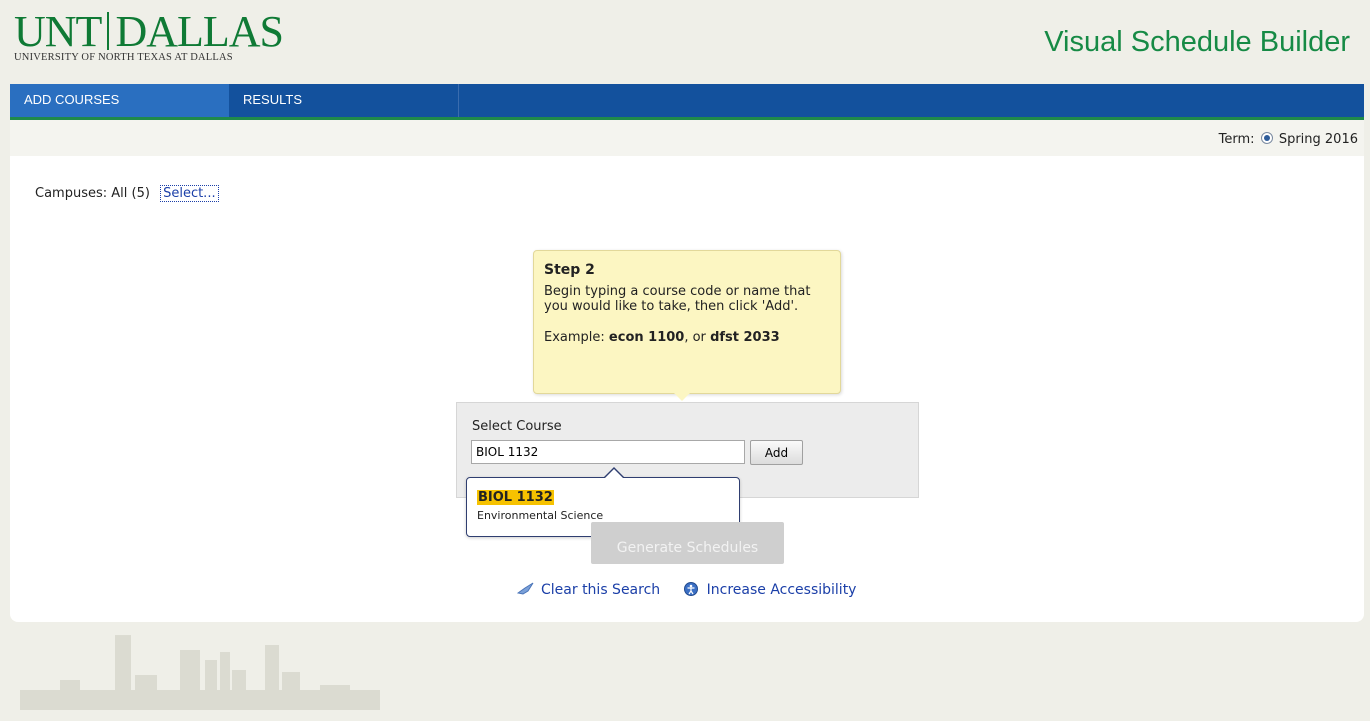  I want to click on example-econ: econ 1100, so click(646, 337).